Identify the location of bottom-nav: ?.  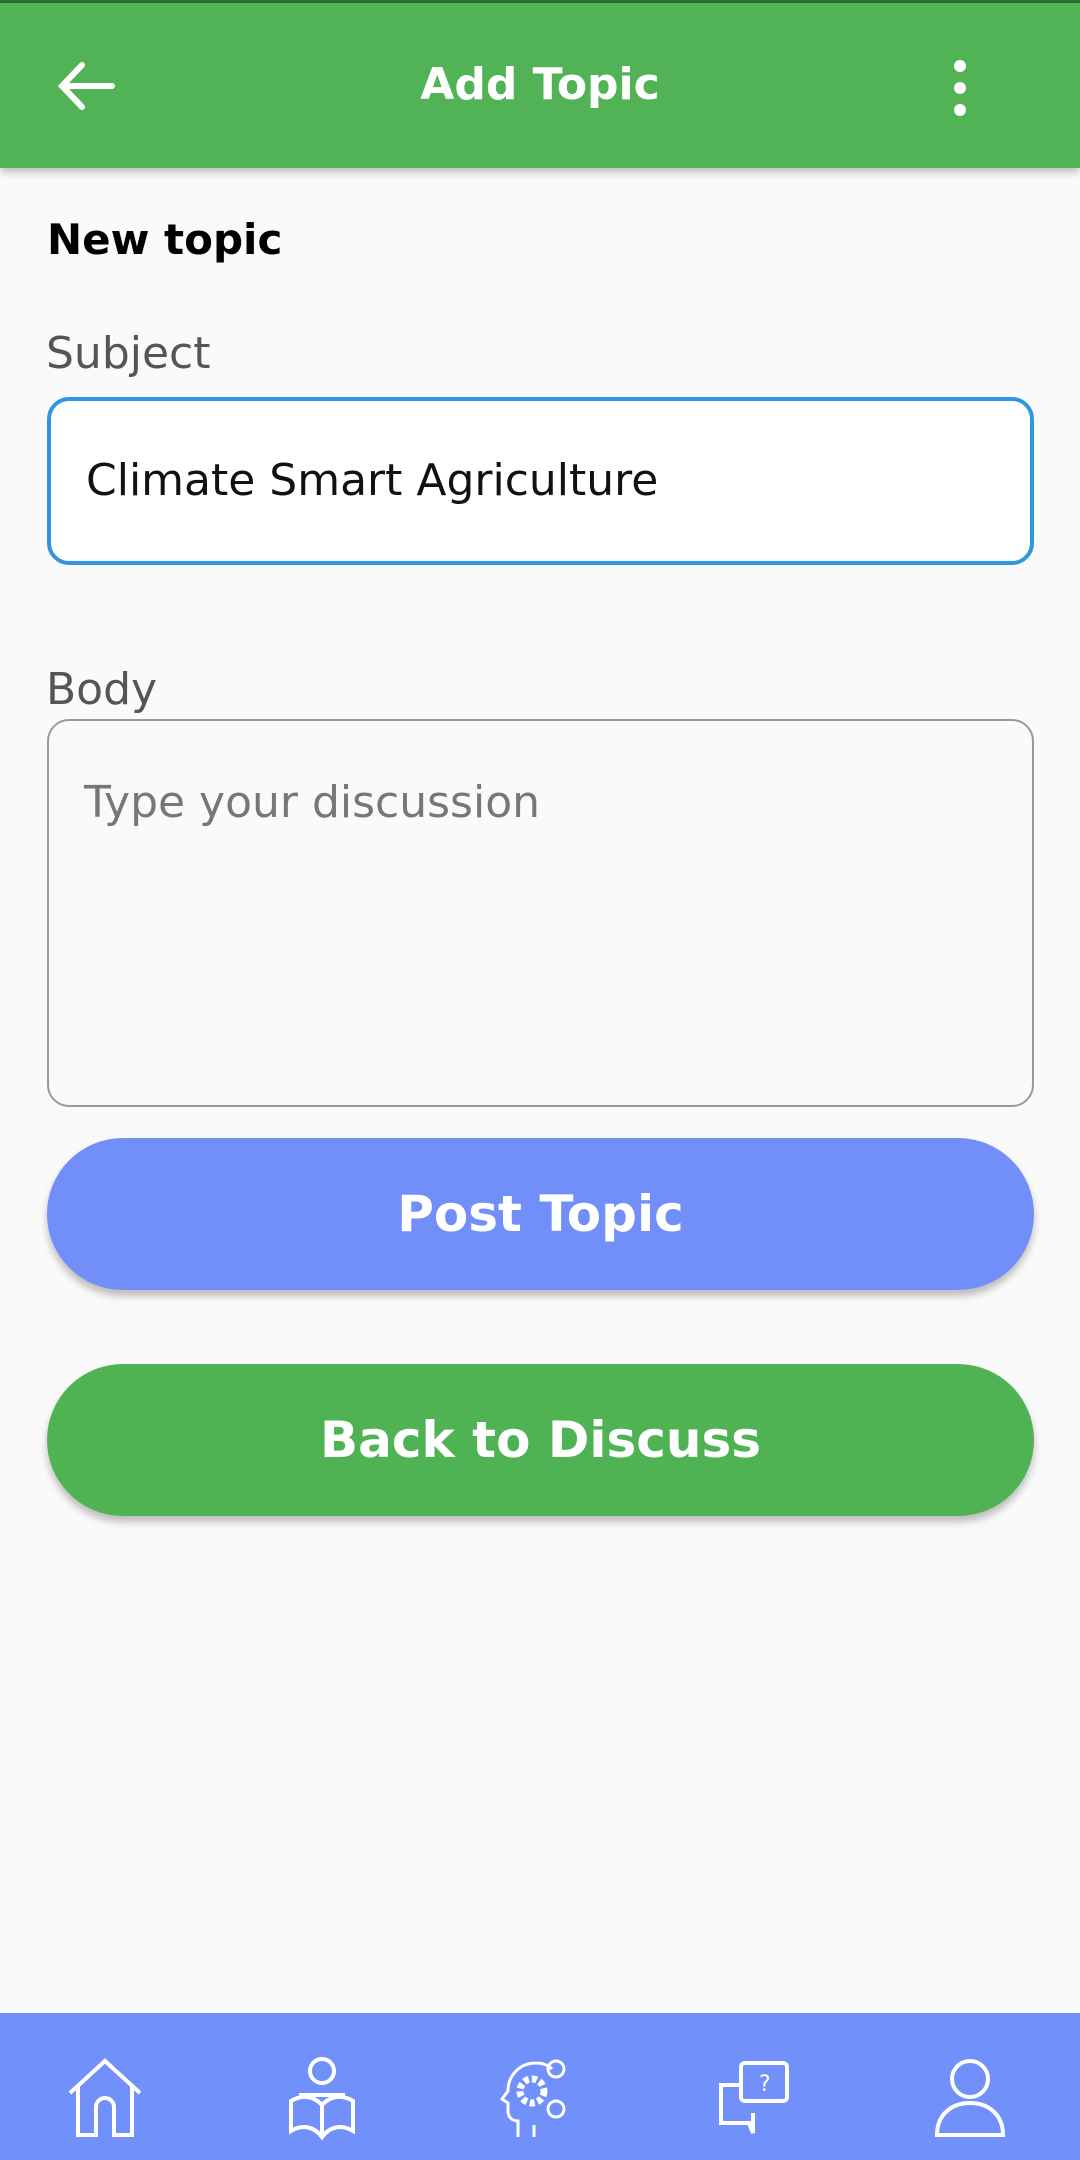
(540, 2086).